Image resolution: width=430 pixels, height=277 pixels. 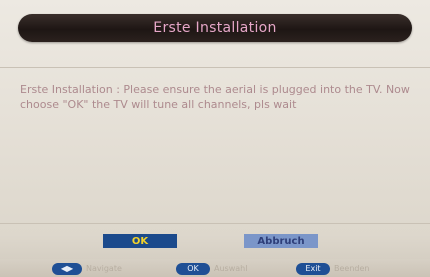 What do you see at coordinates (67, 268) in the screenshot?
I see `left-right-arrows-icon: ◀▶` at bounding box center [67, 268].